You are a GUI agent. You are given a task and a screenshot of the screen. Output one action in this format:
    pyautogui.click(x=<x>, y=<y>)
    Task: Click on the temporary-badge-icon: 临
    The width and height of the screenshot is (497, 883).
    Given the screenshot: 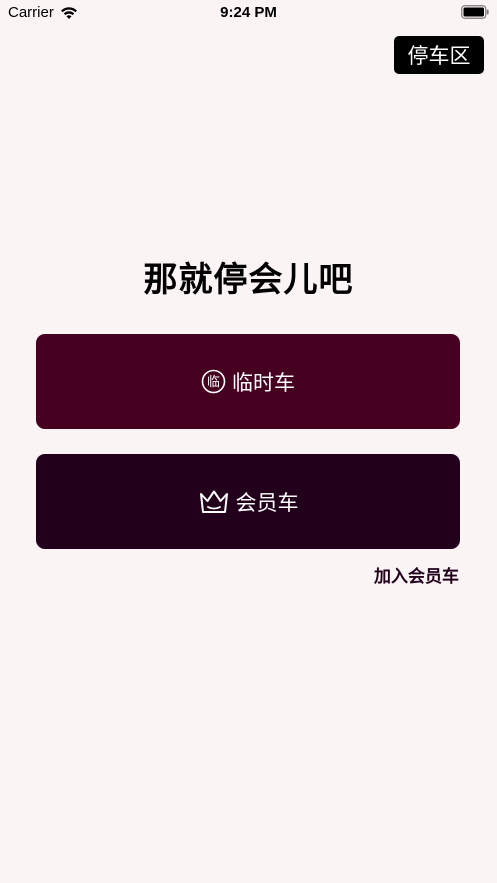 What is the action you would take?
    pyautogui.click(x=213, y=381)
    